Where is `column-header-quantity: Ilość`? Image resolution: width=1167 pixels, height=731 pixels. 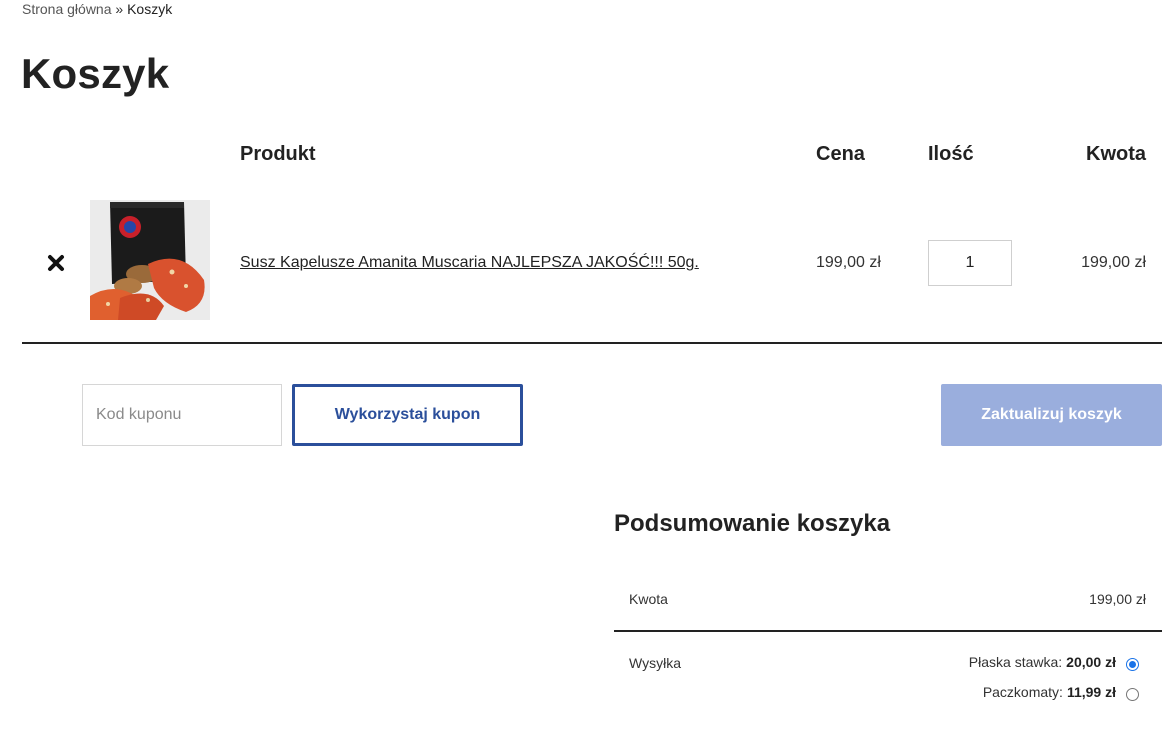 column-header-quantity: Ilość is located at coordinates (951, 154).